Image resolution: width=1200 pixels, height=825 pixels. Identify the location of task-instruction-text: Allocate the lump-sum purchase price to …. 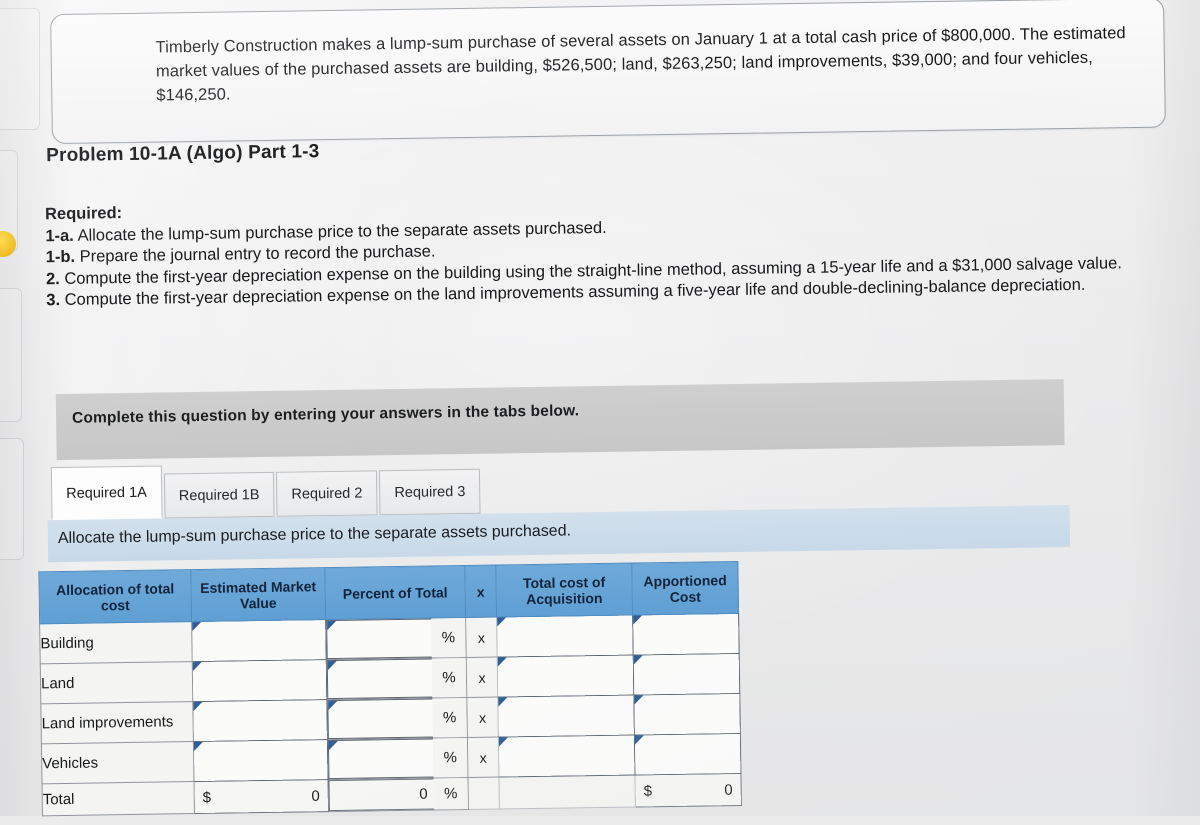
(314, 535).